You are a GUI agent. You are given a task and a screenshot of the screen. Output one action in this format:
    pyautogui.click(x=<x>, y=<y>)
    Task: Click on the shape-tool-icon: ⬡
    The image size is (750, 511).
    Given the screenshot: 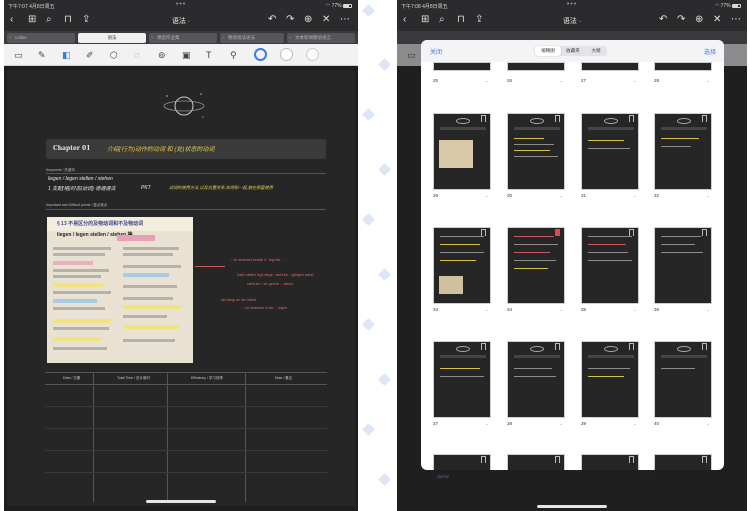 What is the action you would take?
    pyautogui.click(x=114, y=55)
    